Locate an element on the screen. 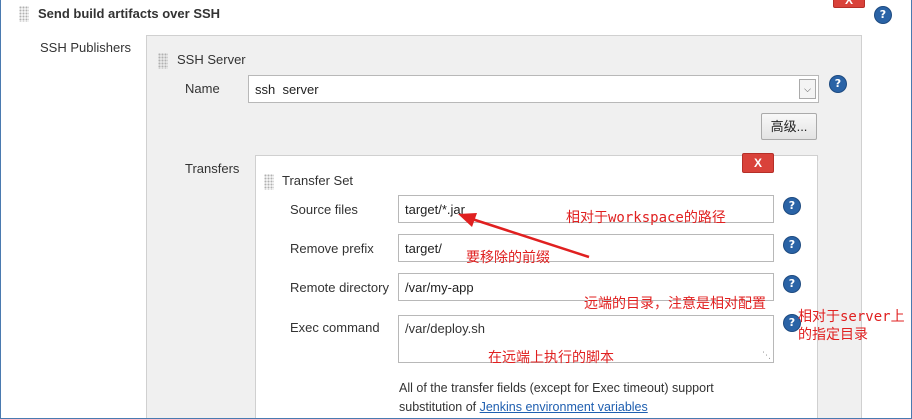 The image size is (912, 419). env-vars-link: Jenkins environment variables is located at coordinates (564, 407).